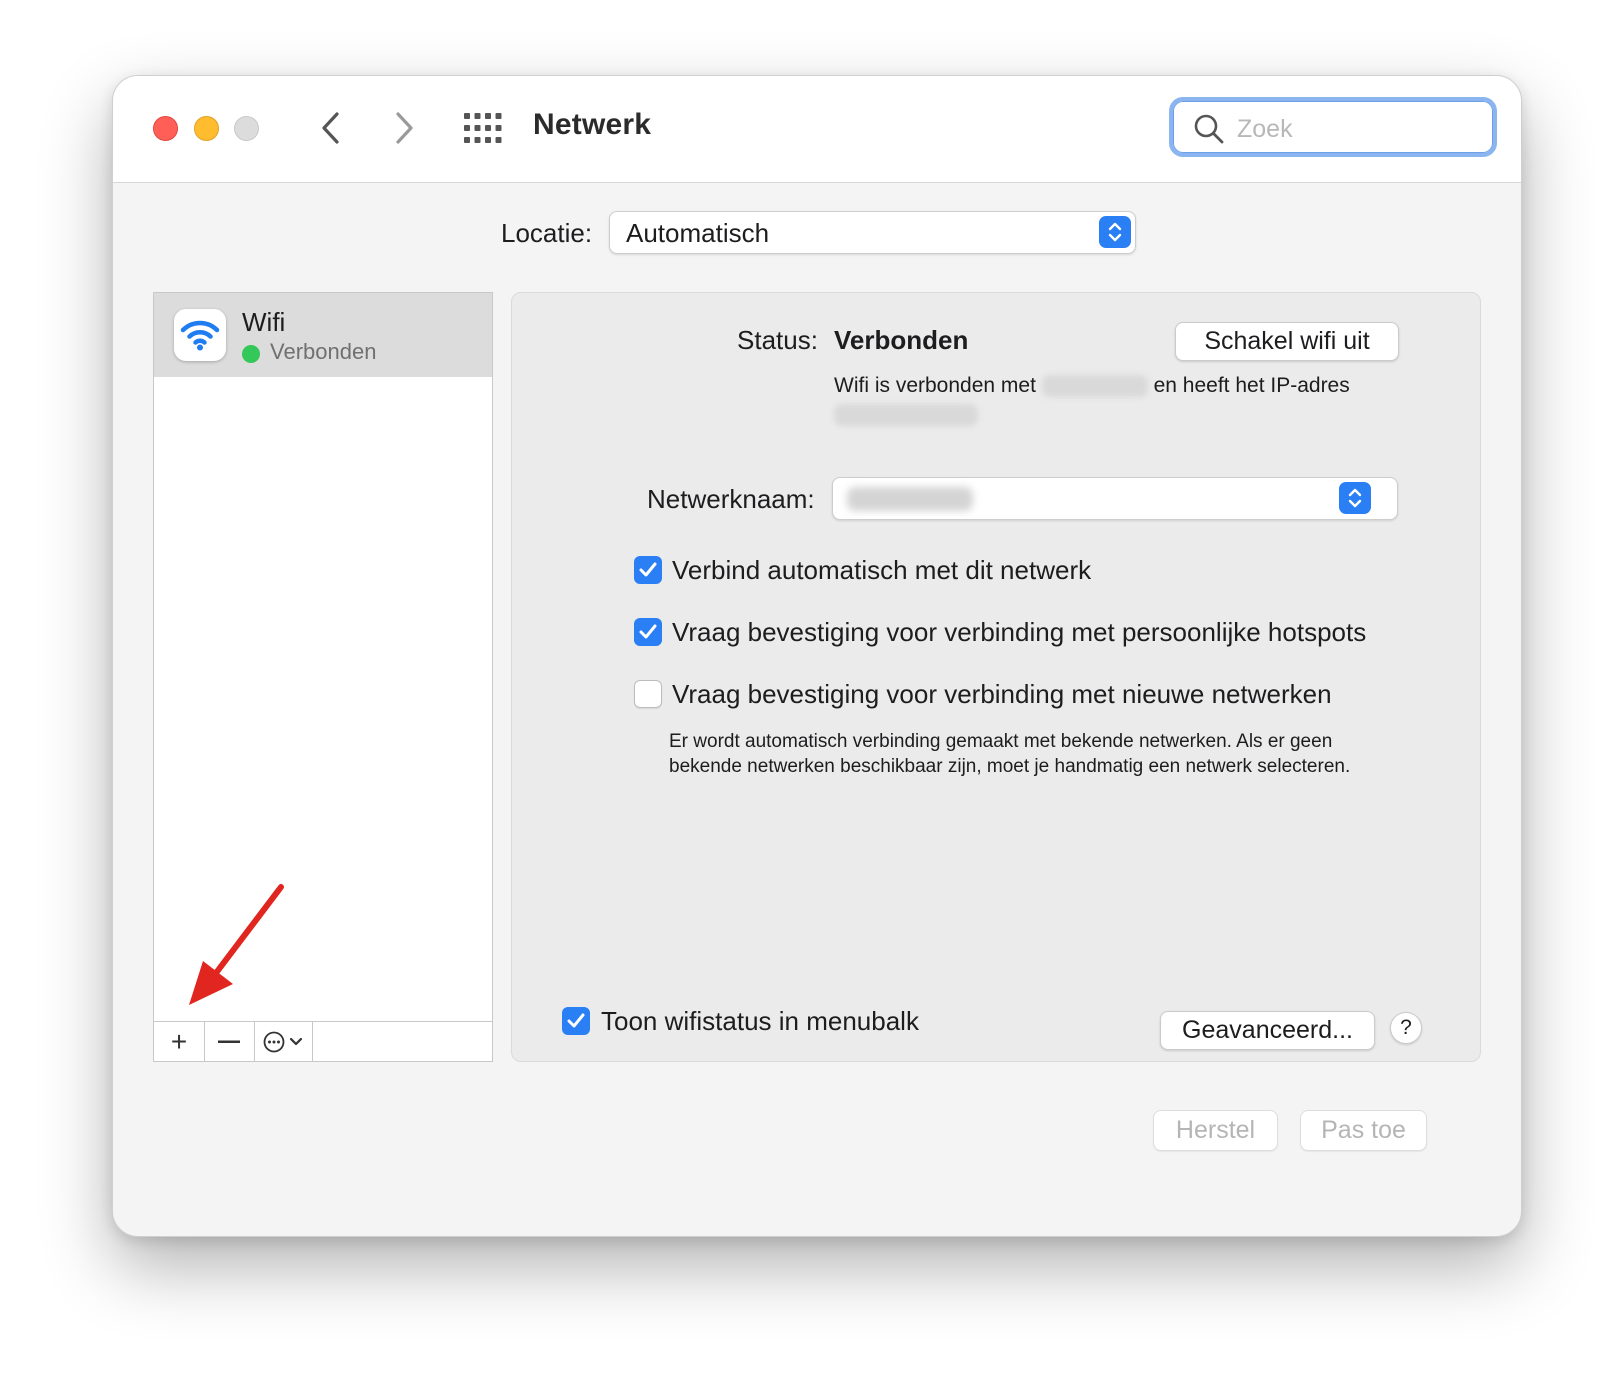 This screenshot has height=1378, width=1624. I want to click on description-prefix: Wifi is verbonden met, so click(935, 385).